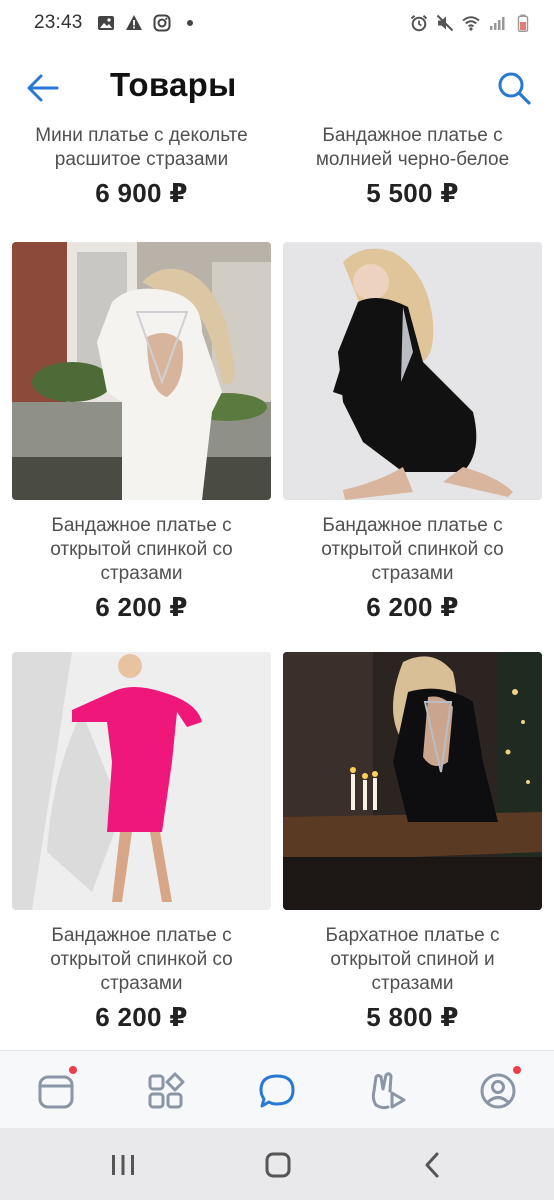  I want to click on system-navigation-bar, so click(277, 1164).